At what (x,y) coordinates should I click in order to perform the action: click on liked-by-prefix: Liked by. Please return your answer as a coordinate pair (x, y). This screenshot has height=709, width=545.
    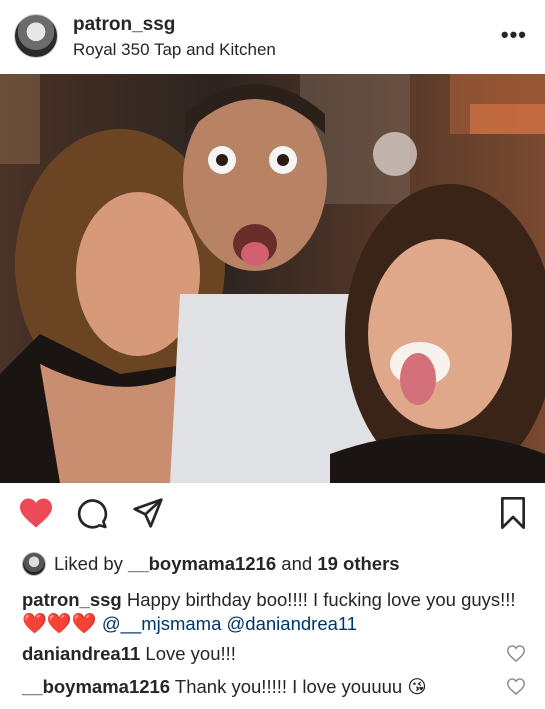
    Looking at the image, I should click on (88, 563).